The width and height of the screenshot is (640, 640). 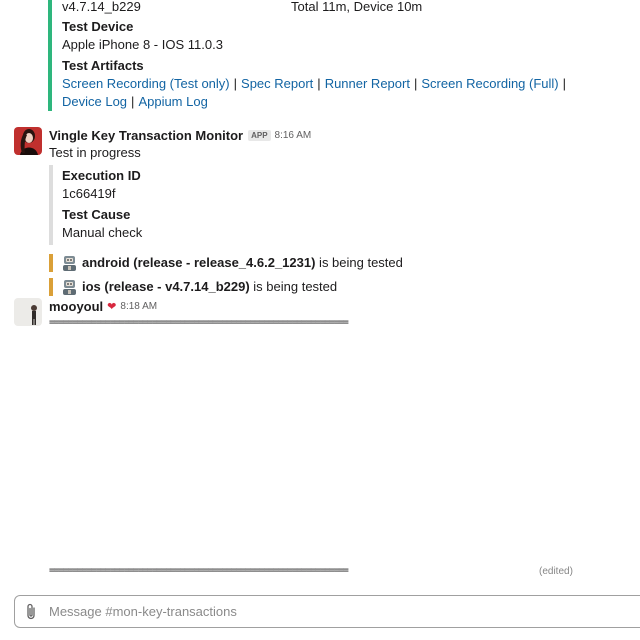 I want to click on test-artifacts-label: Test Artifacts, so click(x=103, y=65).